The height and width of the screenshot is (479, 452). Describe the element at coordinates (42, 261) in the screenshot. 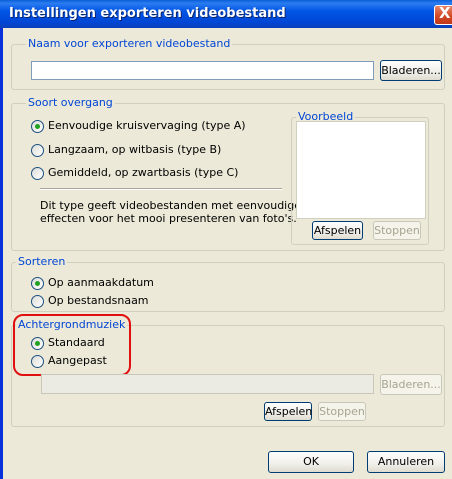

I see `sort-legend: Sorteren` at that location.